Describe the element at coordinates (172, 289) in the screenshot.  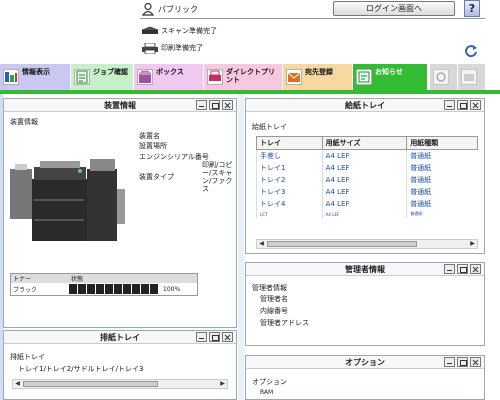
I see `toner-level-text: 100%` at that location.